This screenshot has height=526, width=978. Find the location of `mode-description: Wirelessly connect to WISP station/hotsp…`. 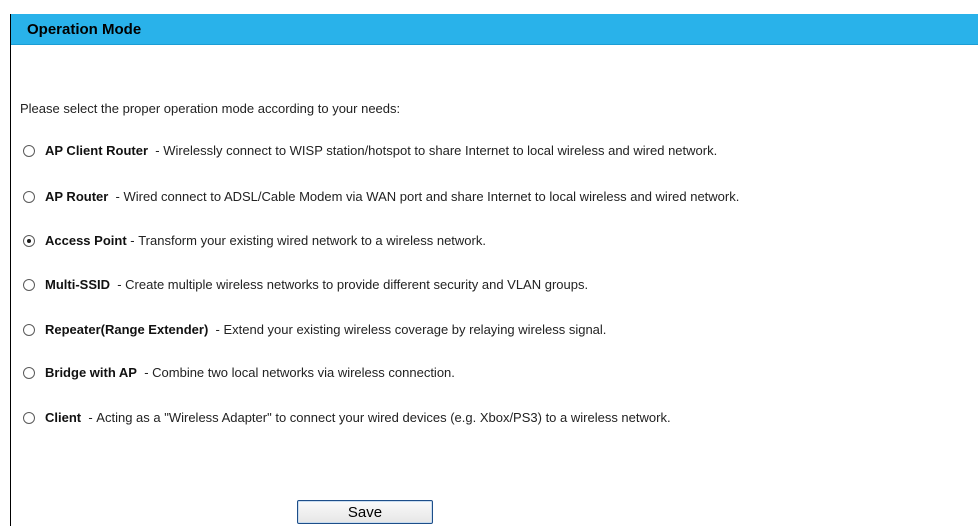

mode-description: Wirelessly connect to WISP station/hotsp… is located at coordinates (440, 150).